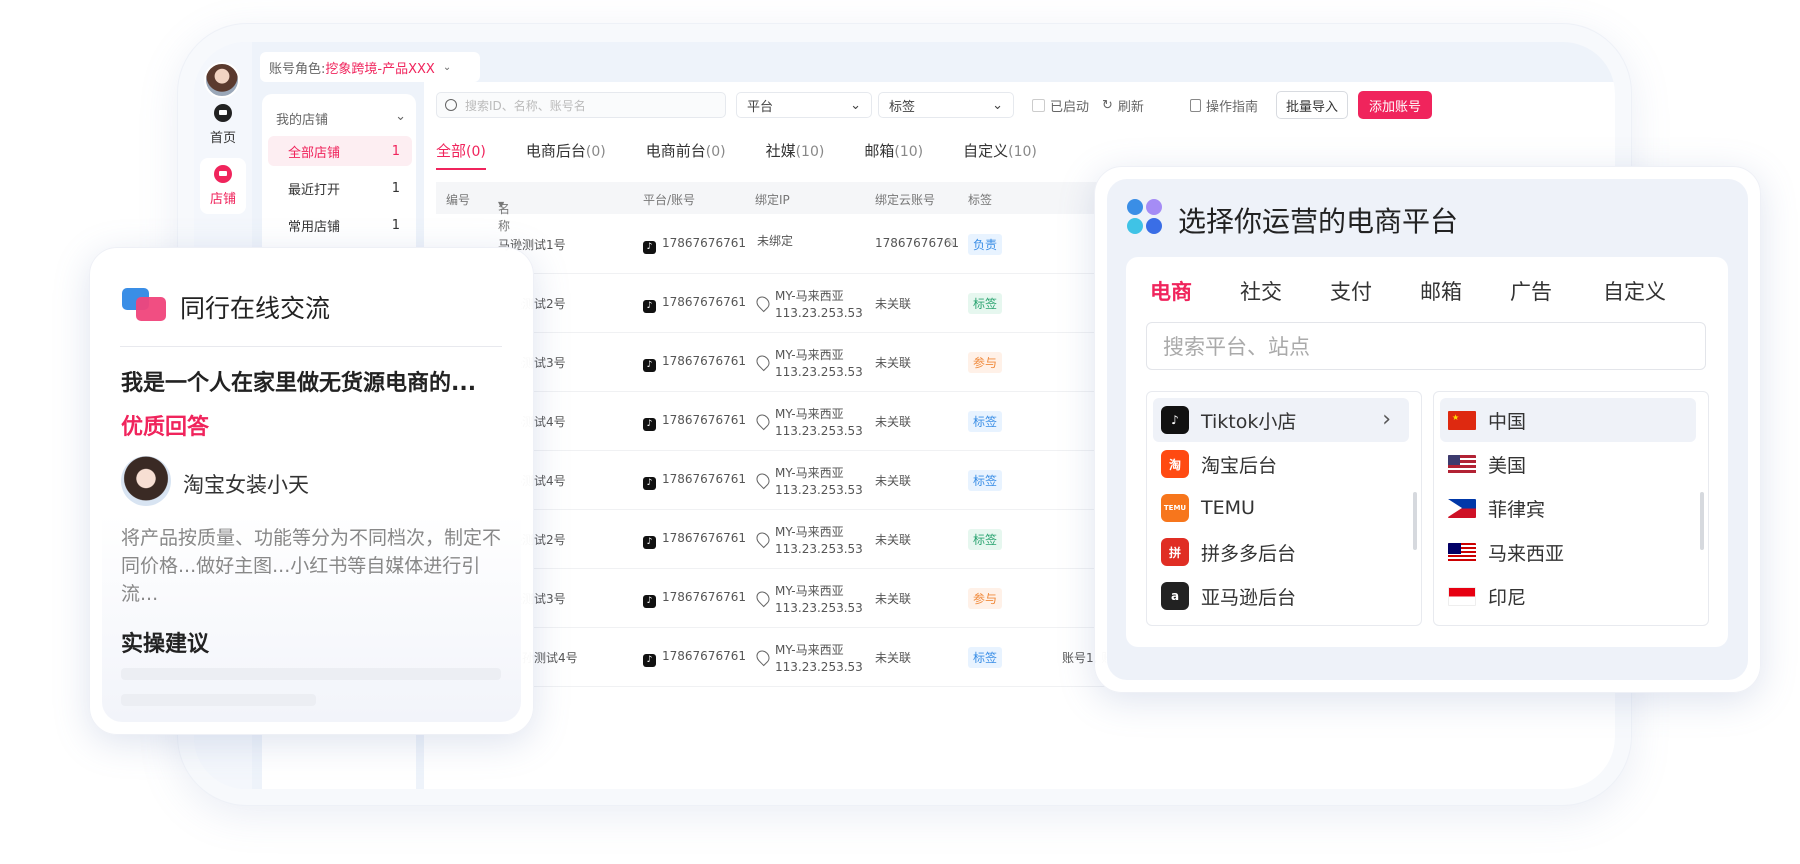  Describe the element at coordinates (810, 152) in the screenshot. I see `tab-count: (10)` at that location.